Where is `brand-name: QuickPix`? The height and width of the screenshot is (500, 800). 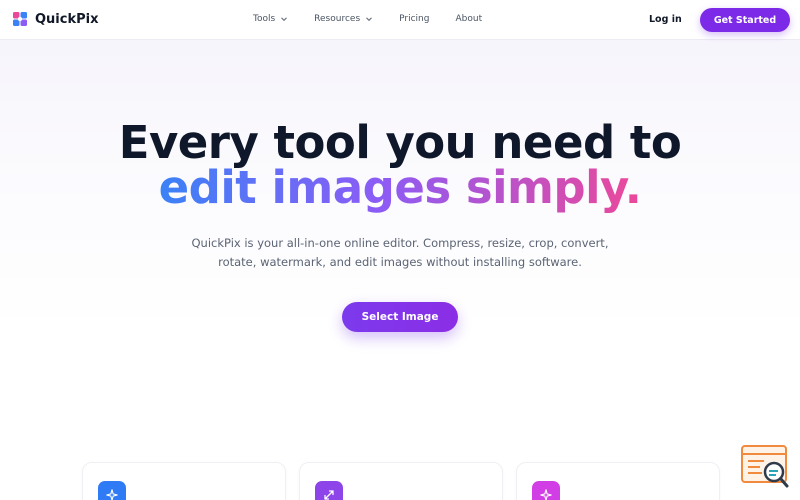
brand-name: QuickPix is located at coordinates (67, 19).